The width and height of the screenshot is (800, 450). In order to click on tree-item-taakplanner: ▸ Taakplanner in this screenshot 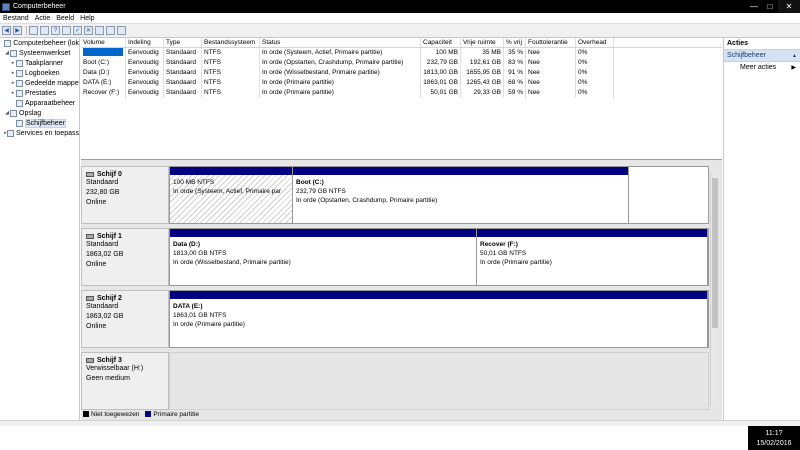, I will do `click(39, 63)`.